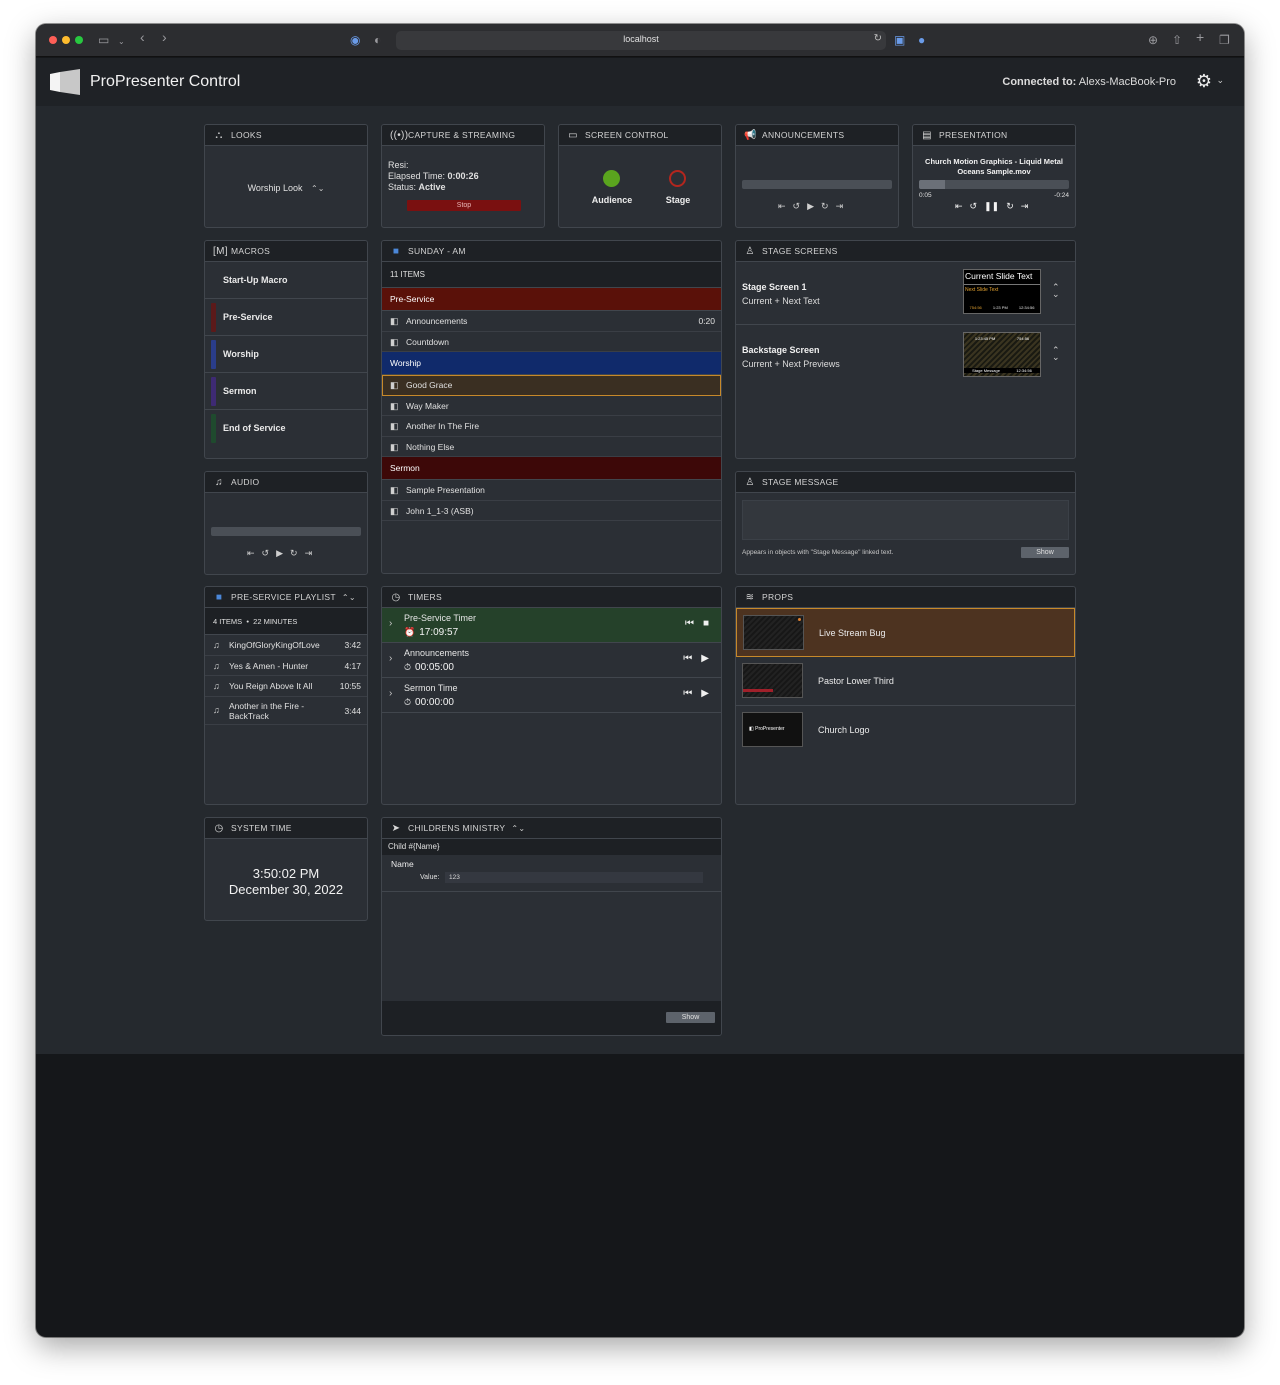 This screenshot has height=1385, width=1280. I want to click on macro-item: End of Service, so click(286, 428).